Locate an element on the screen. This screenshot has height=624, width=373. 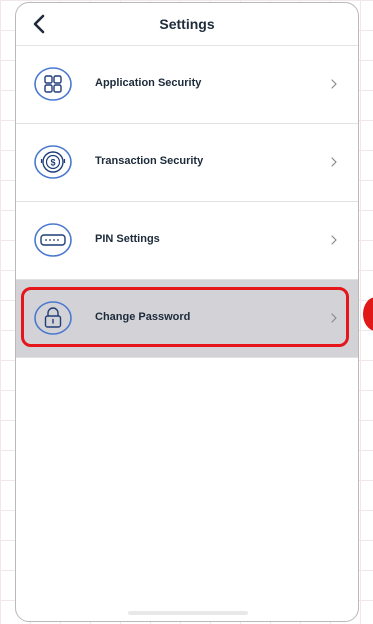
menu-item-transaction-security: $ Transaction Security is located at coordinates (187, 163).